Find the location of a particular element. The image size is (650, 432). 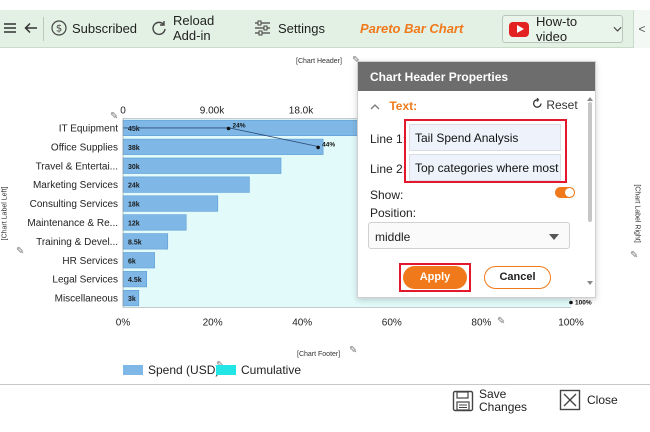

back-arrow-icon is located at coordinates (31, 28).